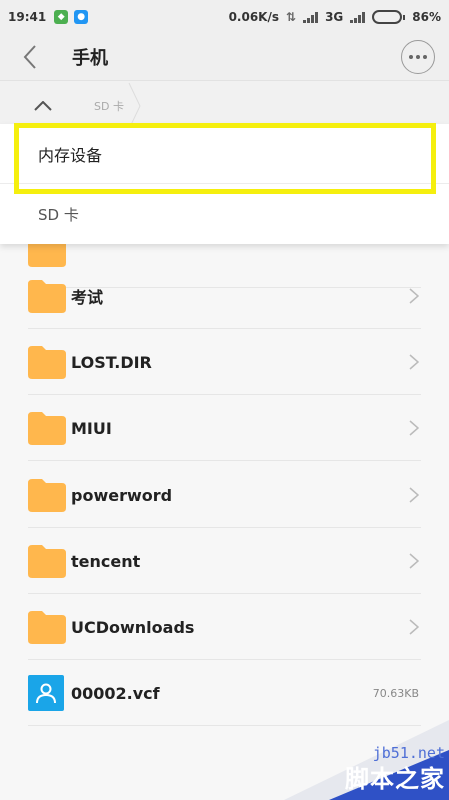 The width and height of the screenshot is (449, 800). What do you see at coordinates (291, 17) in the screenshot?
I see `data-transfer-icon: ⇅` at bounding box center [291, 17].